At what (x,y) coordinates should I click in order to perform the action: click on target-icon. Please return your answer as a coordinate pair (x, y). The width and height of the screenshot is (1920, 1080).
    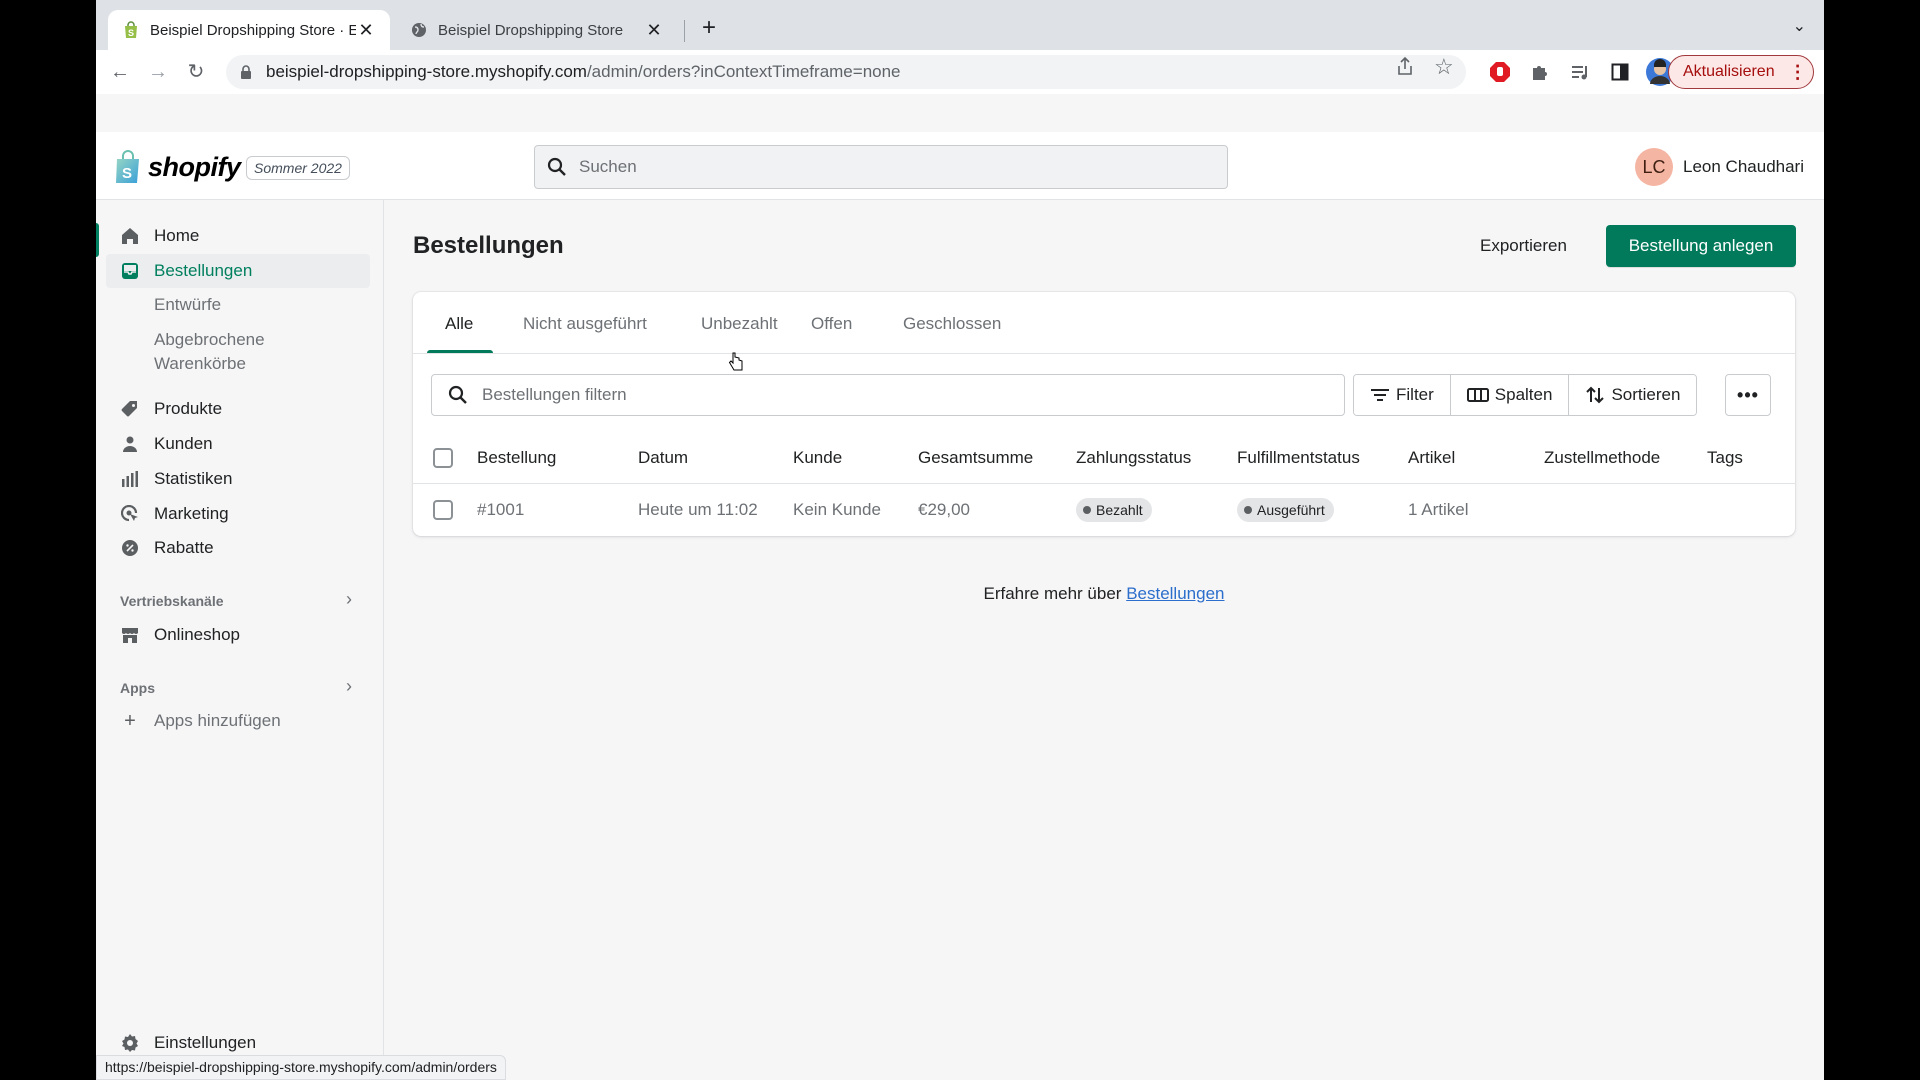
    Looking at the image, I should click on (130, 514).